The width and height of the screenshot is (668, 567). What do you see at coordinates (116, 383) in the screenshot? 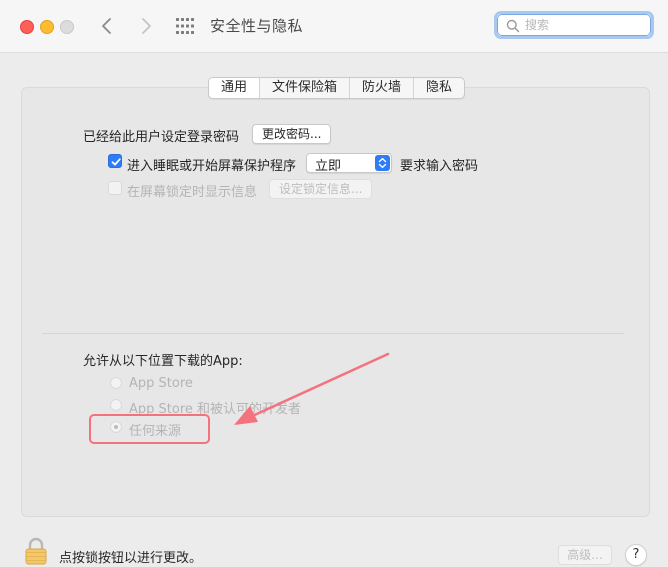
I see `radio-app-store` at bounding box center [116, 383].